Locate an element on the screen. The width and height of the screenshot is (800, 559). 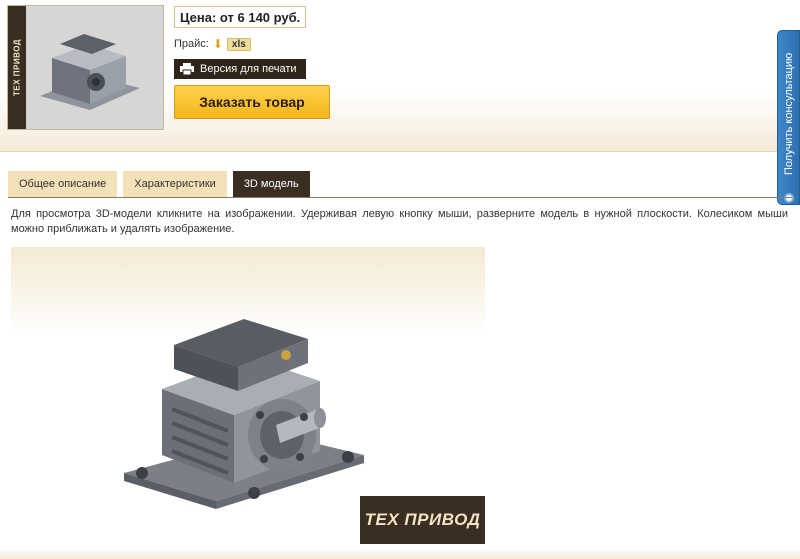
brand-logo: ТЕХ ПРИВОД is located at coordinates (422, 520).